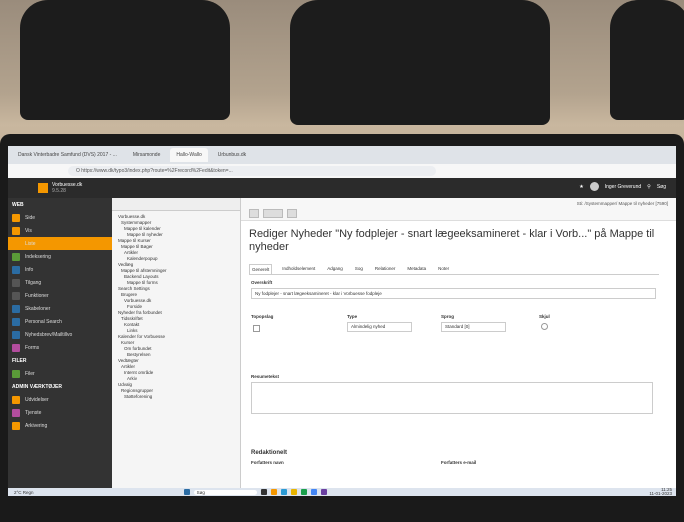 The image size is (684, 522). I want to click on module-item: Skabeloner, so click(60, 308).